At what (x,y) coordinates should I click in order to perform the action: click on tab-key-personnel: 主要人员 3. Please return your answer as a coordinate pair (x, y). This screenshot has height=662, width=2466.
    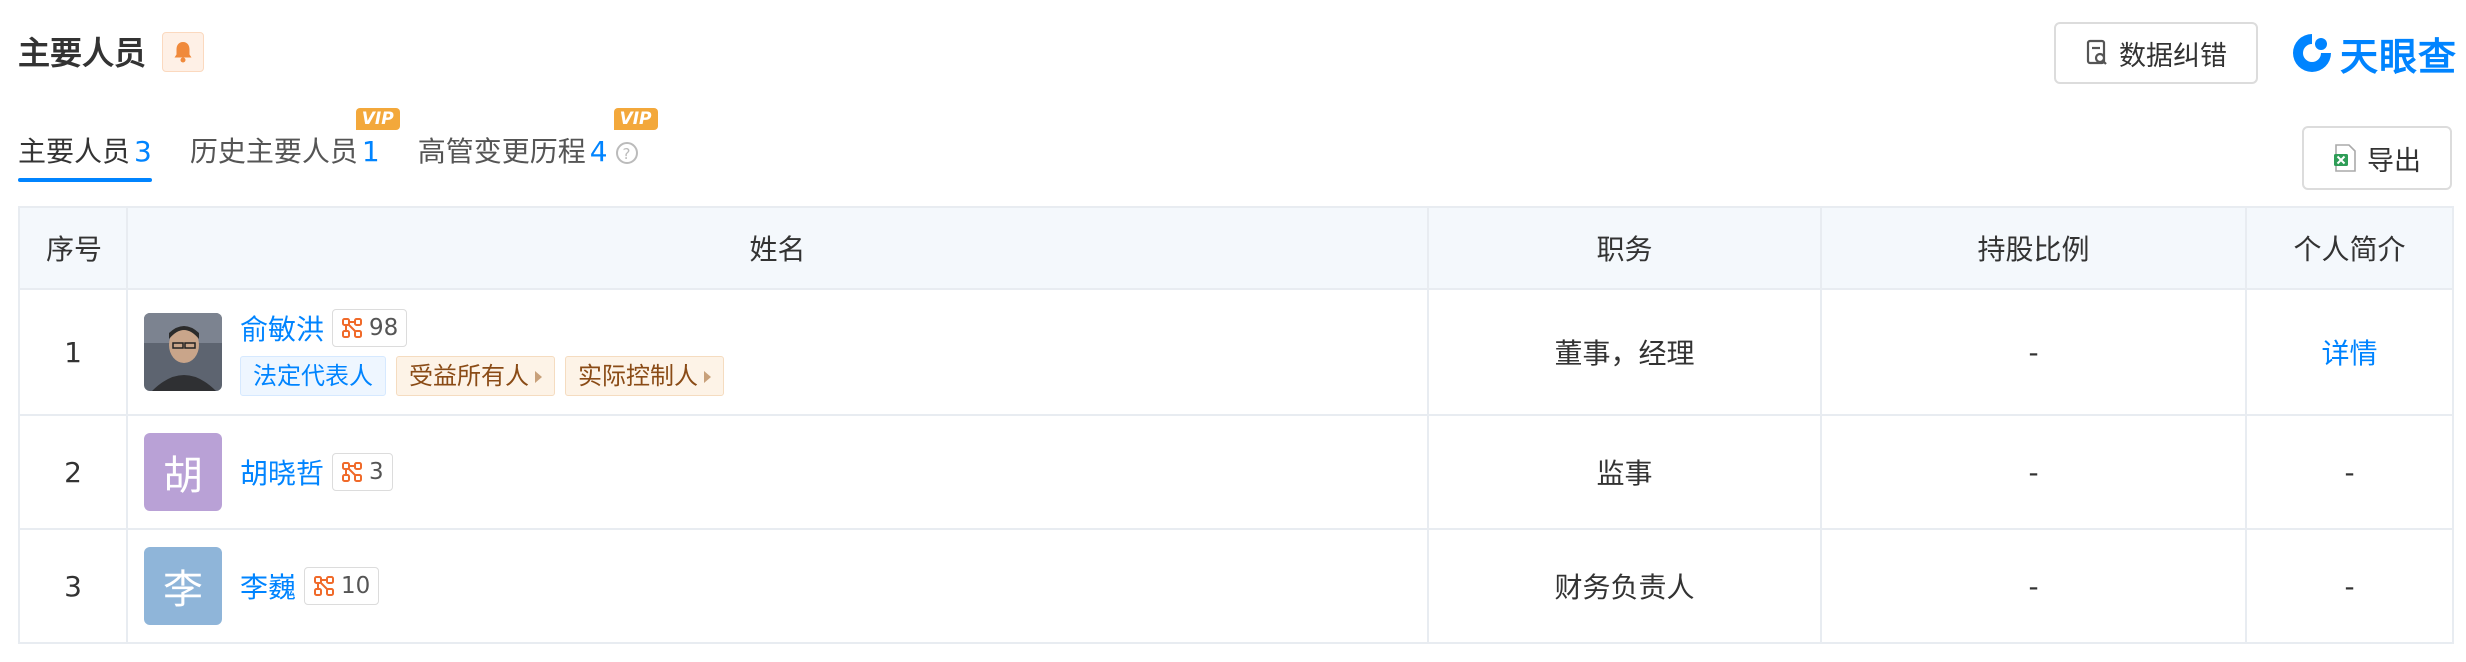
    Looking at the image, I should click on (85, 156).